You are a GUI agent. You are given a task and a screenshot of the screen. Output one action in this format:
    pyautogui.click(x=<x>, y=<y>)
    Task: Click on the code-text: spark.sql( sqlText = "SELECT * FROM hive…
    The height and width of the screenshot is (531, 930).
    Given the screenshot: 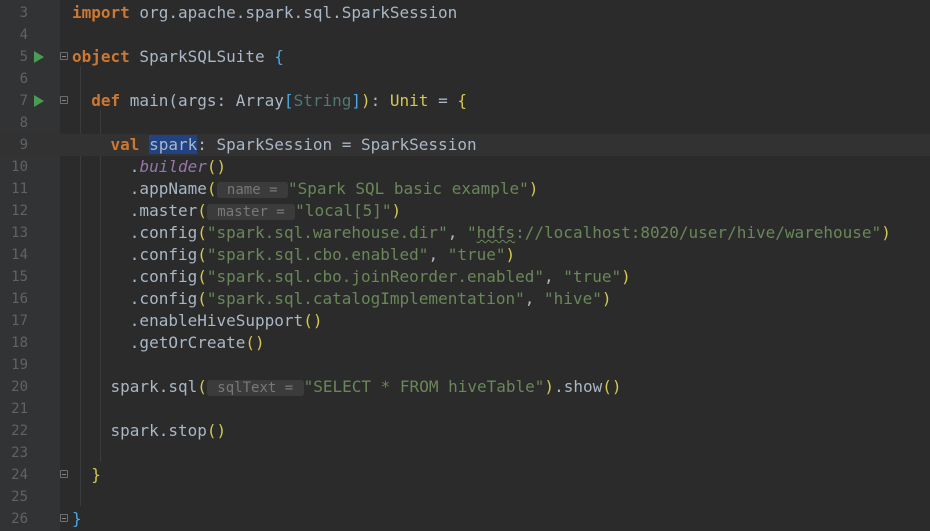 What is the action you would take?
    pyautogui.click(x=347, y=387)
    